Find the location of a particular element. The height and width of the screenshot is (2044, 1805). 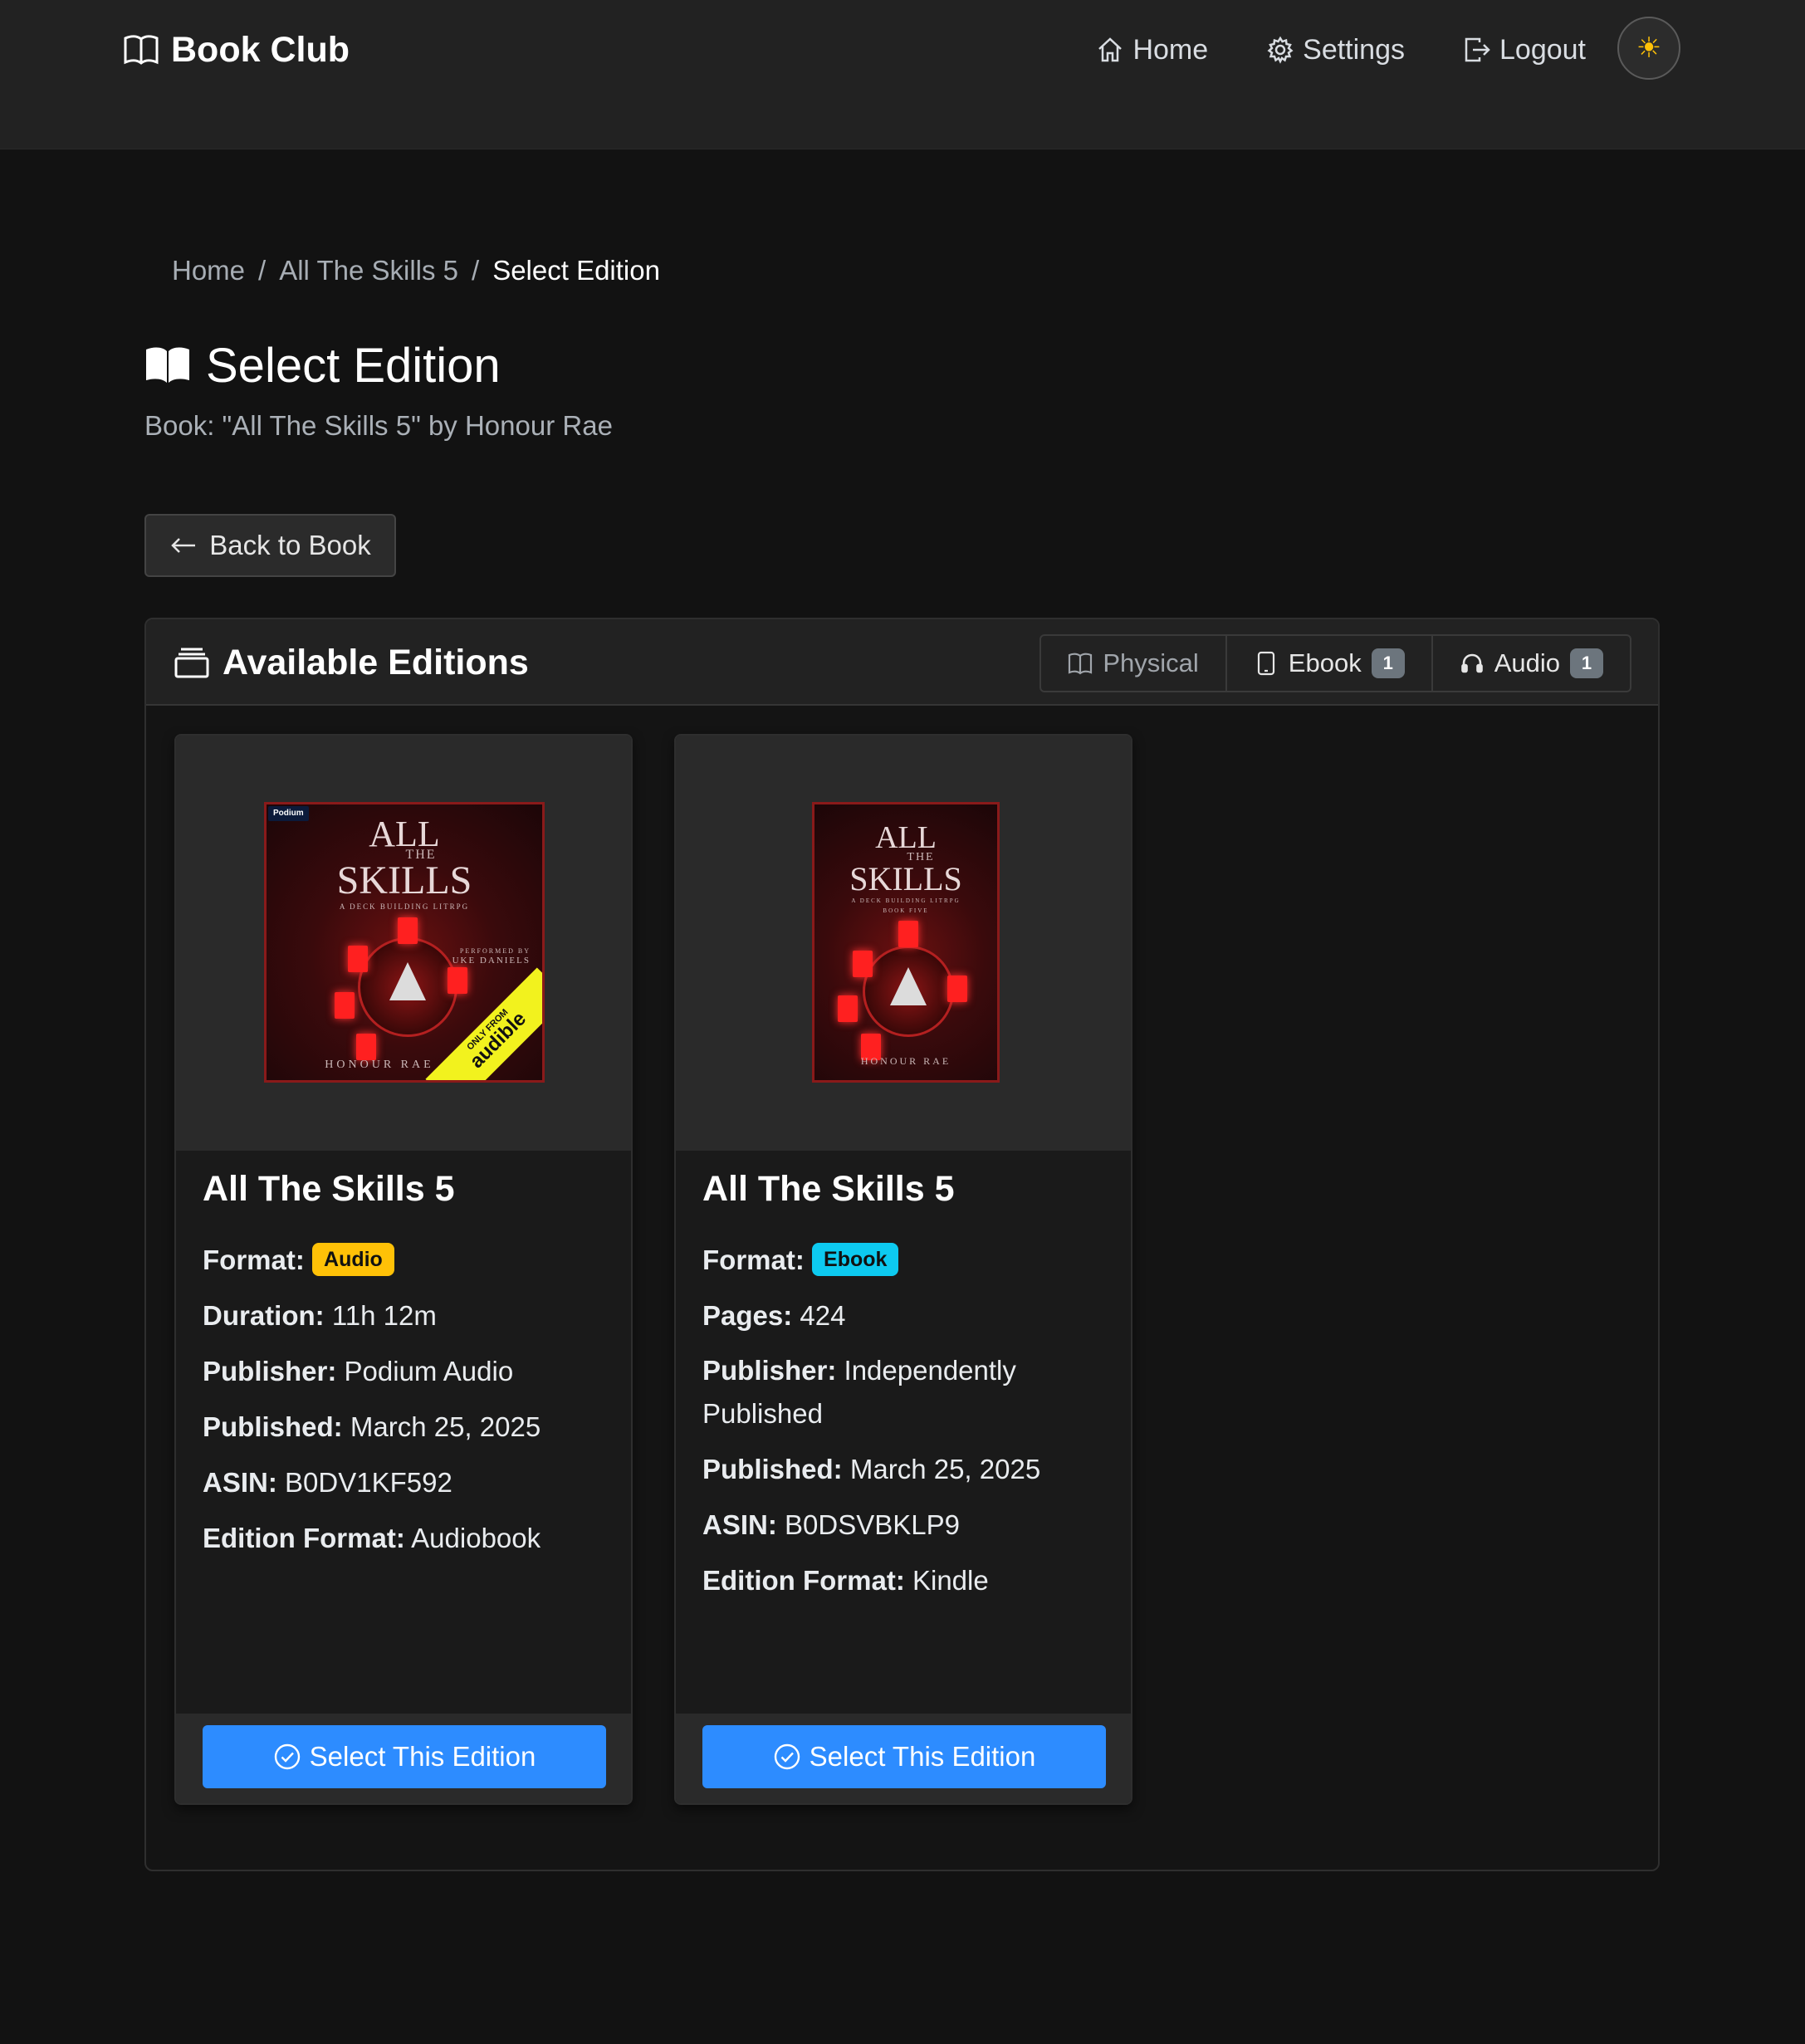

nav-settings: Settings is located at coordinates (1335, 50).